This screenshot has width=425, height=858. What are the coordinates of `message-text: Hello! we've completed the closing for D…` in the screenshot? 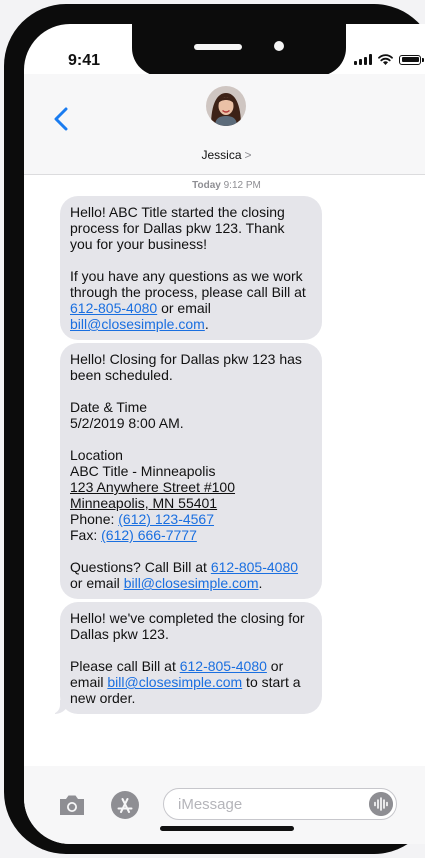 It's located at (187, 626).